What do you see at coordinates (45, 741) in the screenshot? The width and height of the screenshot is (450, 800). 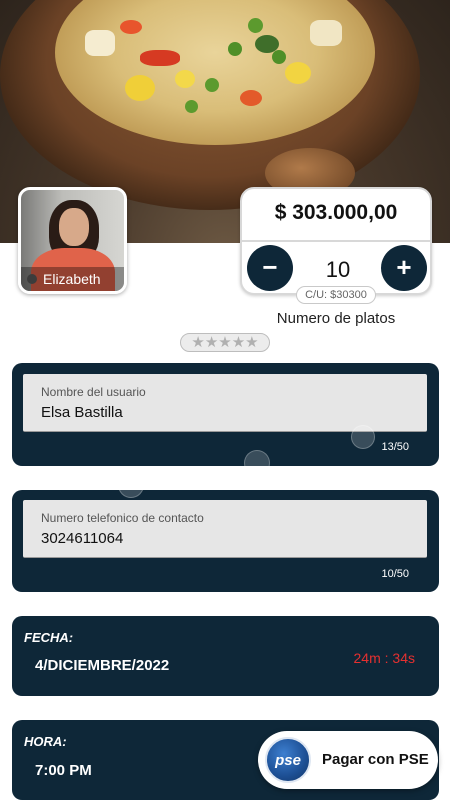 I see `time-label: HORA:` at bounding box center [45, 741].